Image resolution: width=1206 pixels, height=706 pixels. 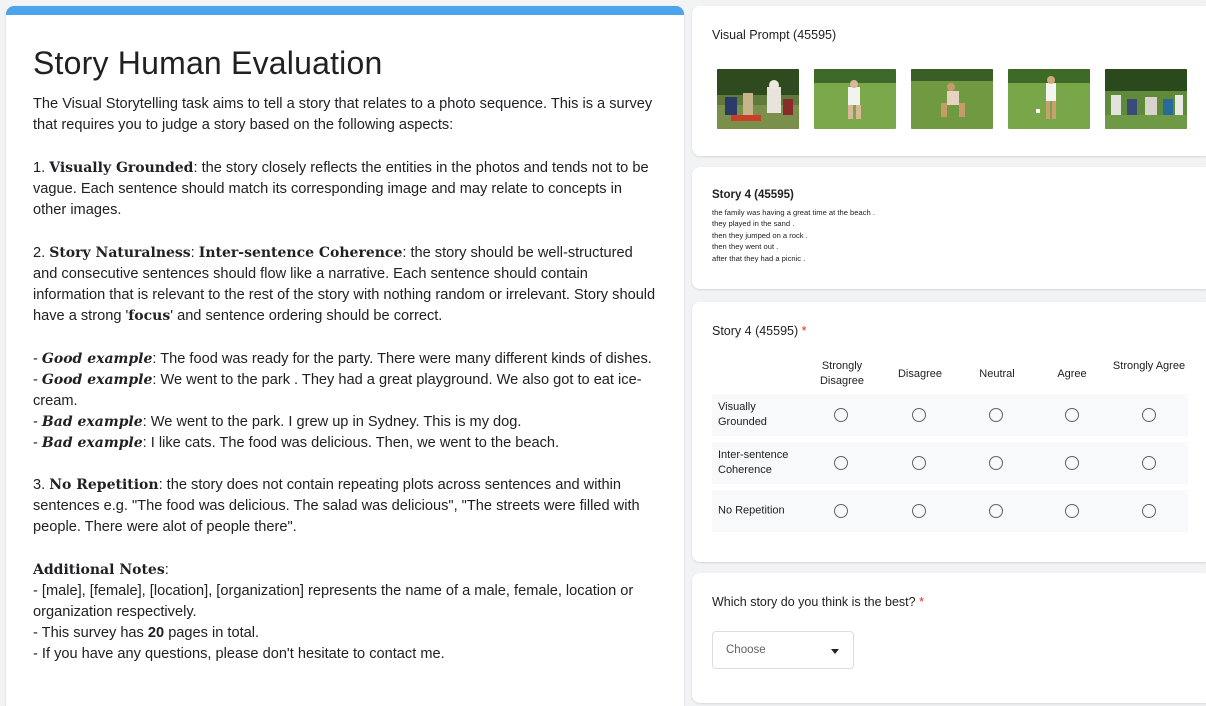 What do you see at coordinates (120, 253) in the screenshot?
I see `term-story-naturalness: Story Naturalness` at bounding box center [120, 253].